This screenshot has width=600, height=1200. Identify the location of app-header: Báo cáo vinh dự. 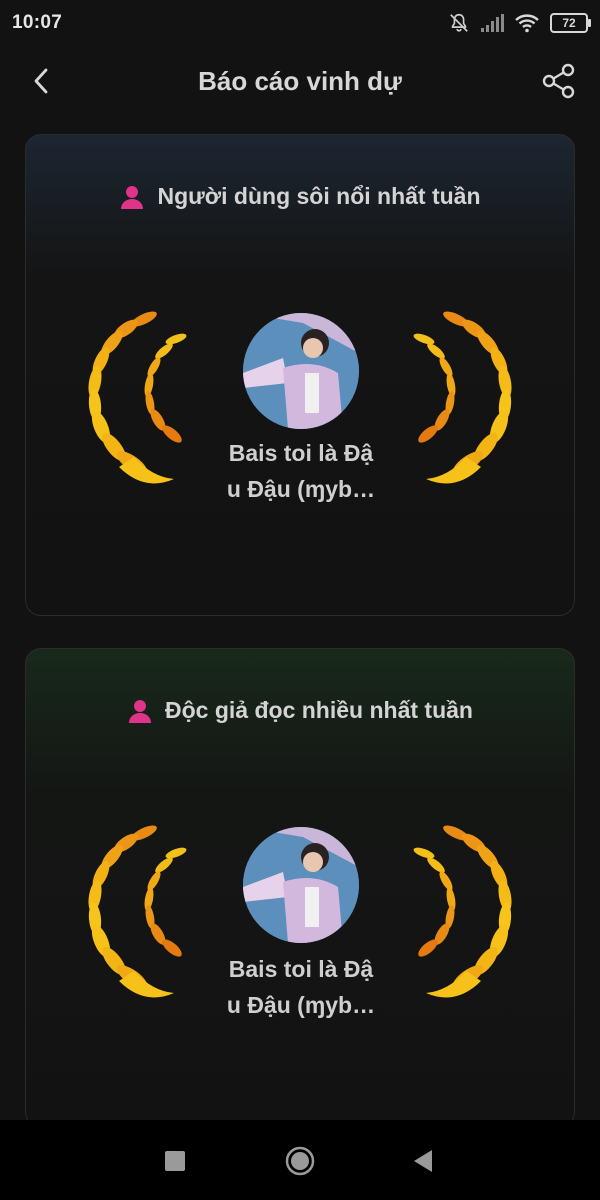
(300, 81).